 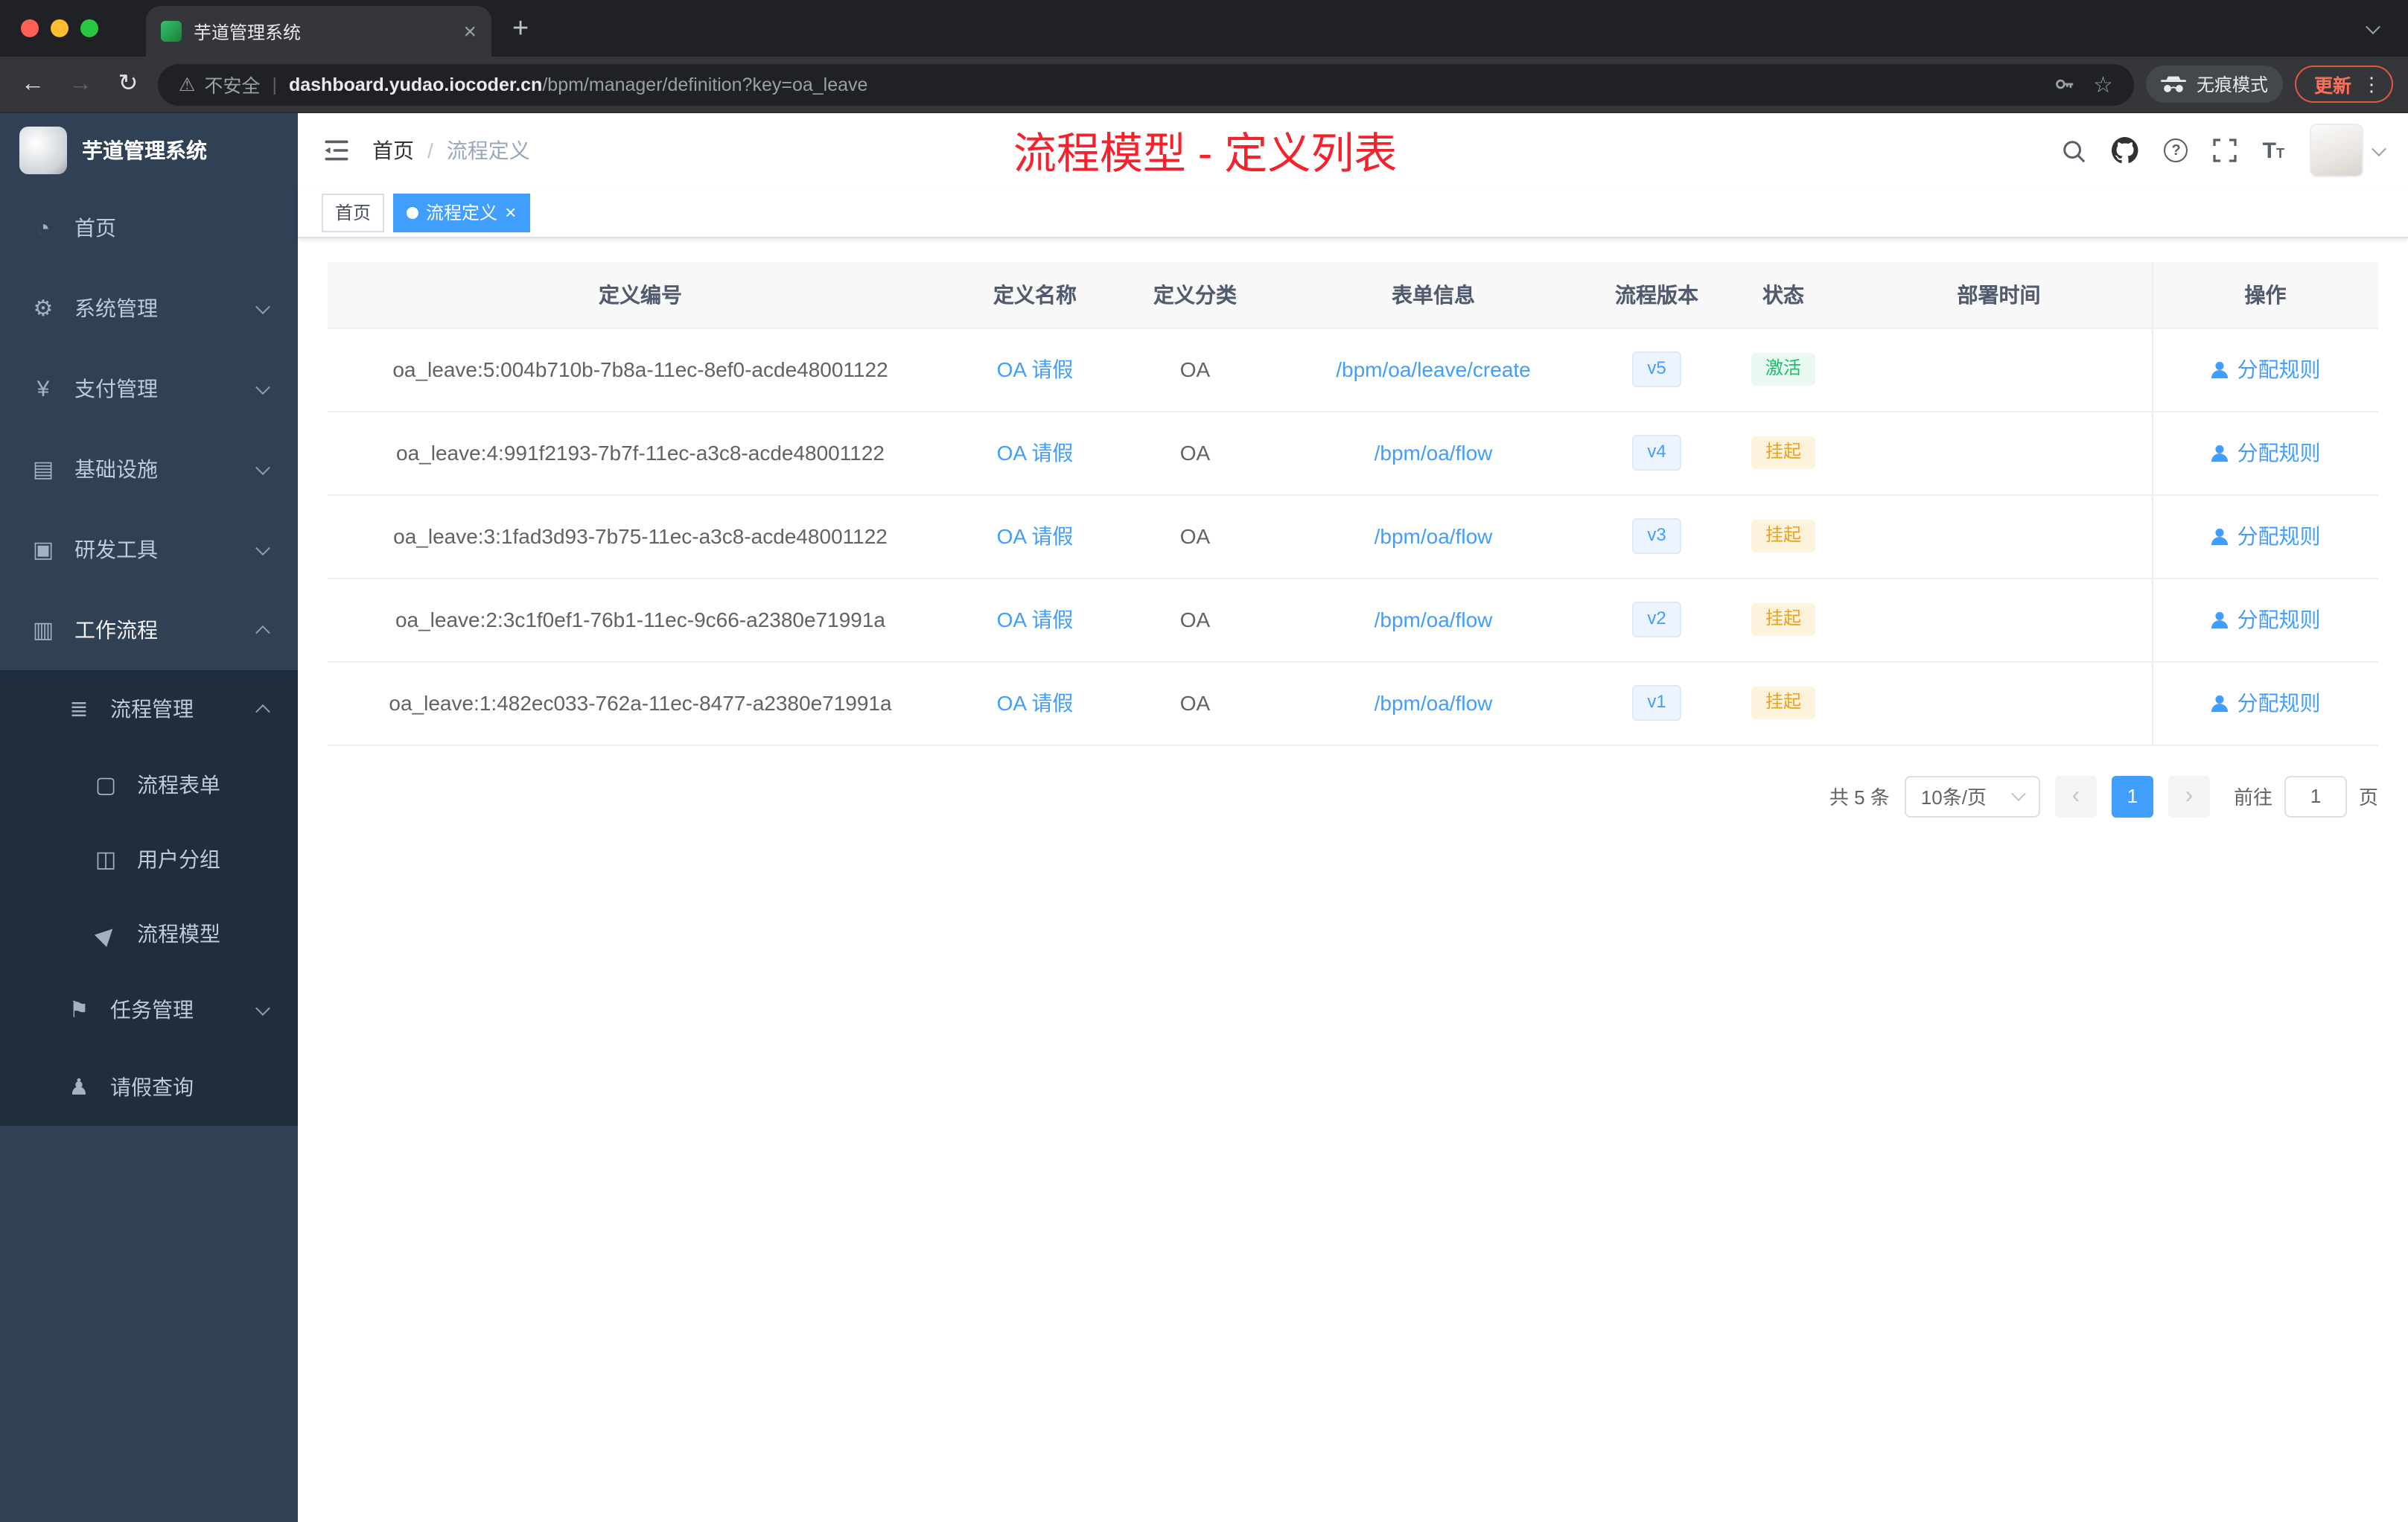 What do you see at coordinates (149, 934) in the screenshot?
I see `sidebar-item-process-model: ▶ 流程模型` at bounding box center [149, 934].